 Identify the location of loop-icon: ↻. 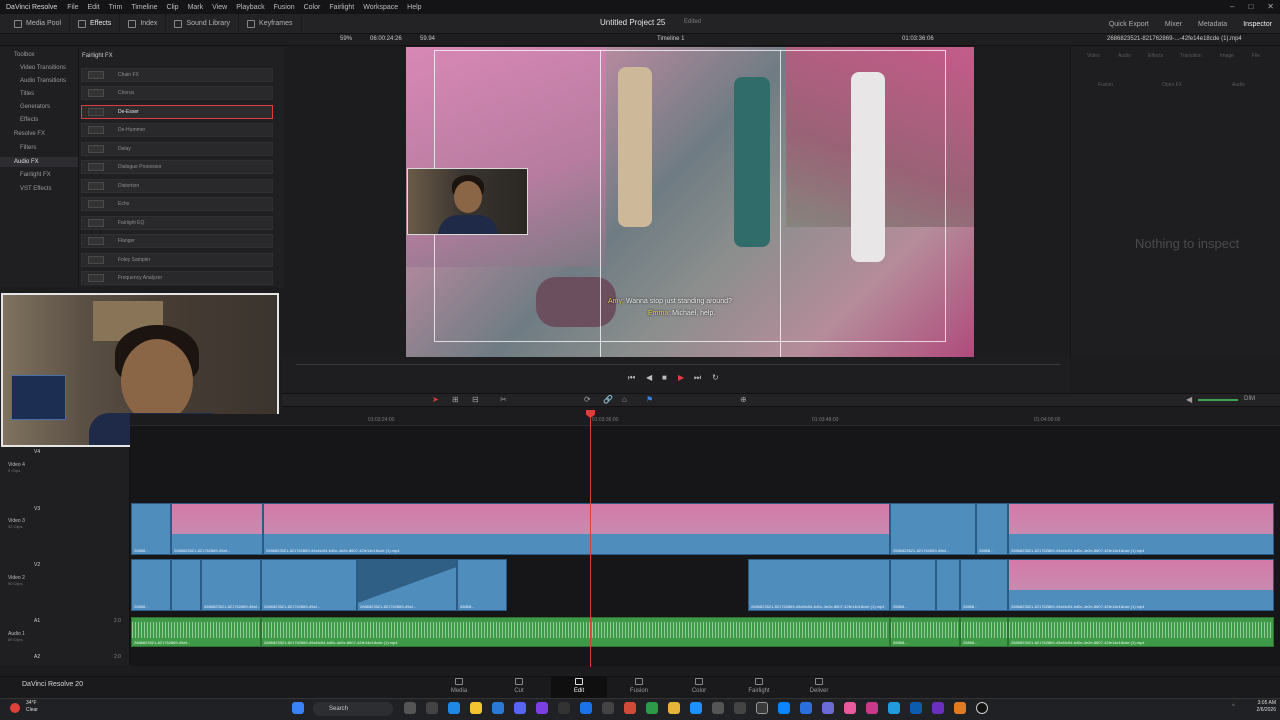
(715, 377).